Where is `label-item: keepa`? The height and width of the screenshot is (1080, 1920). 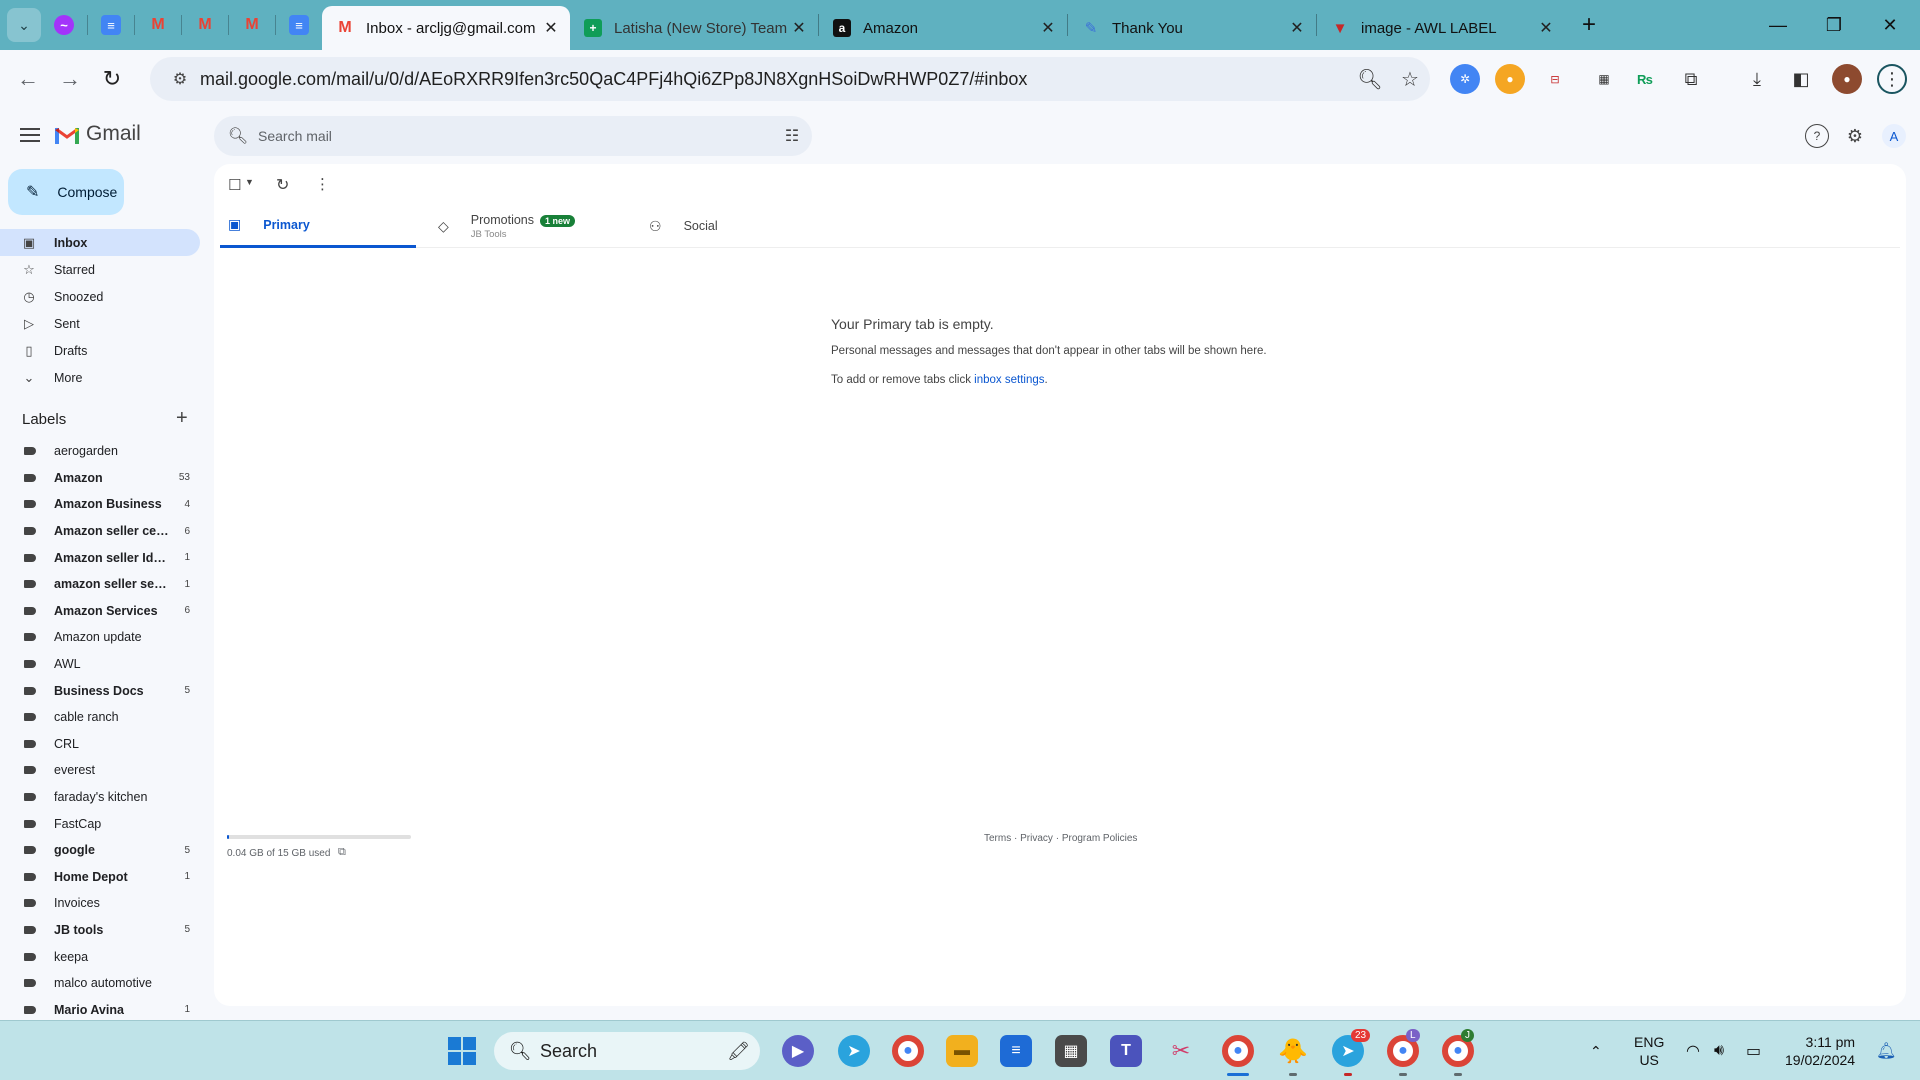
label-item: keepa is located at coordinates (100, 956).